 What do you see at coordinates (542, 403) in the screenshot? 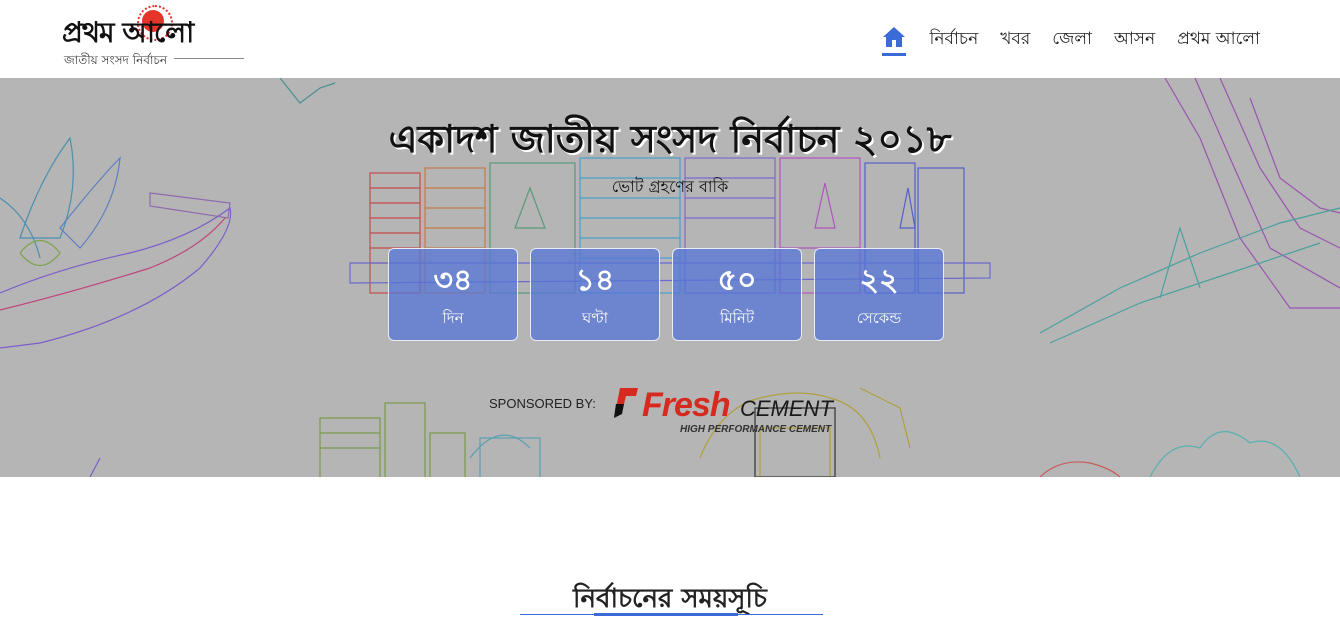
I see `sponsor-label: SPONSORED BY:` at bounding box center [542, 403].